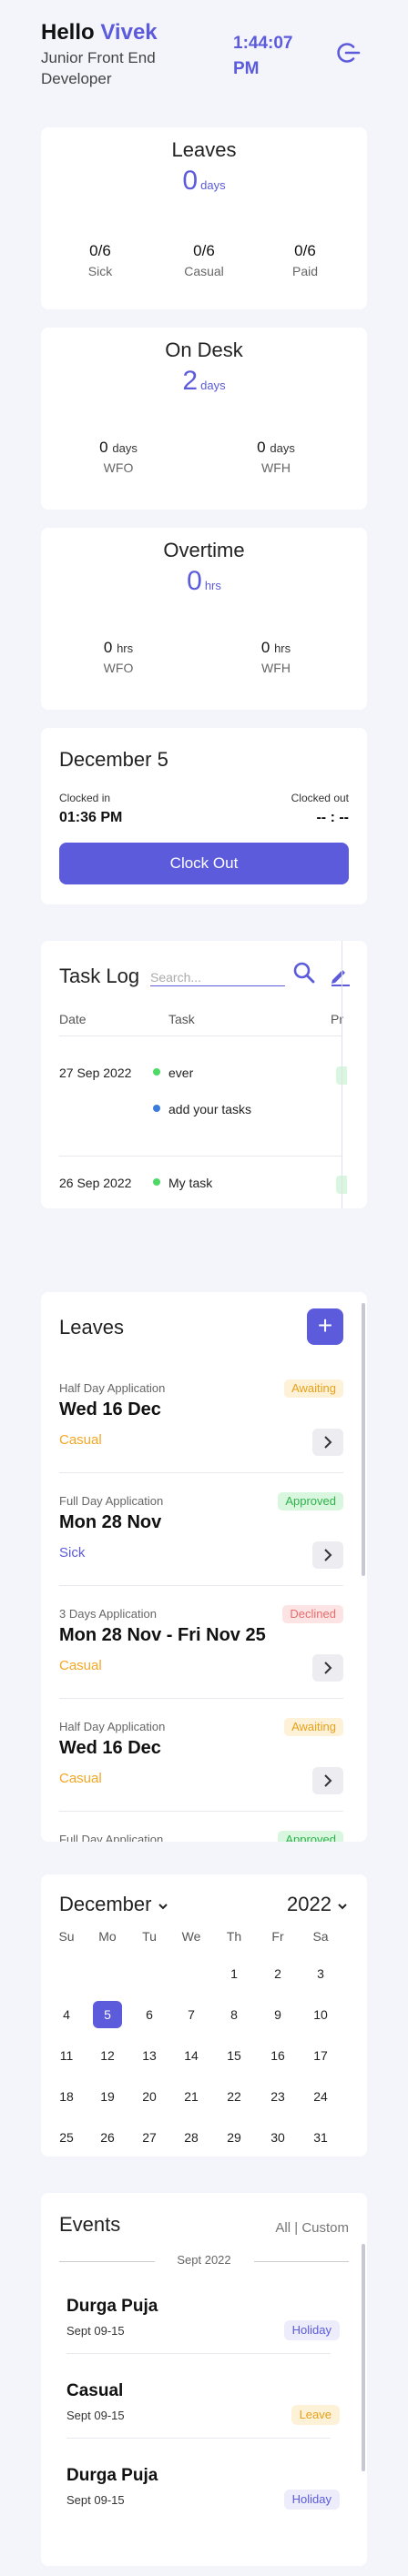 The width and height of the screenshot is (408, 2576). I want to click on leaves-summary-title: Leaves, so click(204, 150).